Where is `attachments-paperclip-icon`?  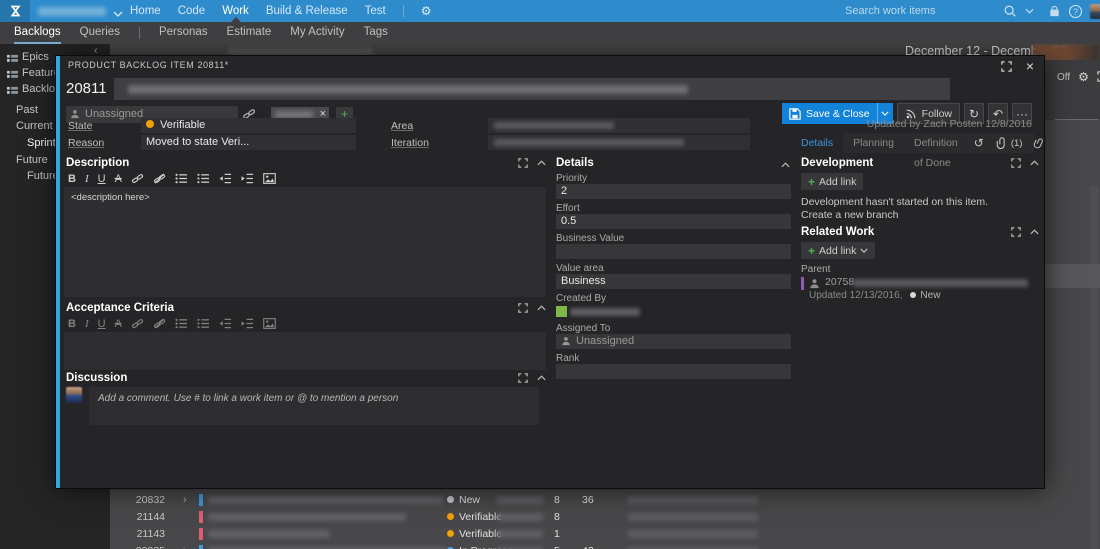
attachments-paperclip-icon is located at coordinates (1002, 143).